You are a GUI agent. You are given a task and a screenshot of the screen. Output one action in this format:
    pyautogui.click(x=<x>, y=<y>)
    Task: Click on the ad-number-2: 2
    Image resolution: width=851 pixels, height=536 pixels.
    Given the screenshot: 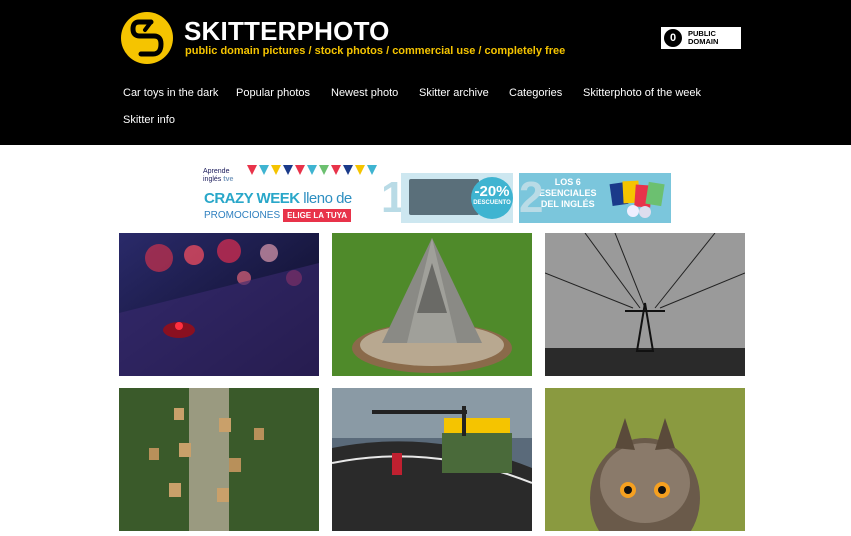 What is the action you would take?
    pyautogui.click(x=531, y=197)
    